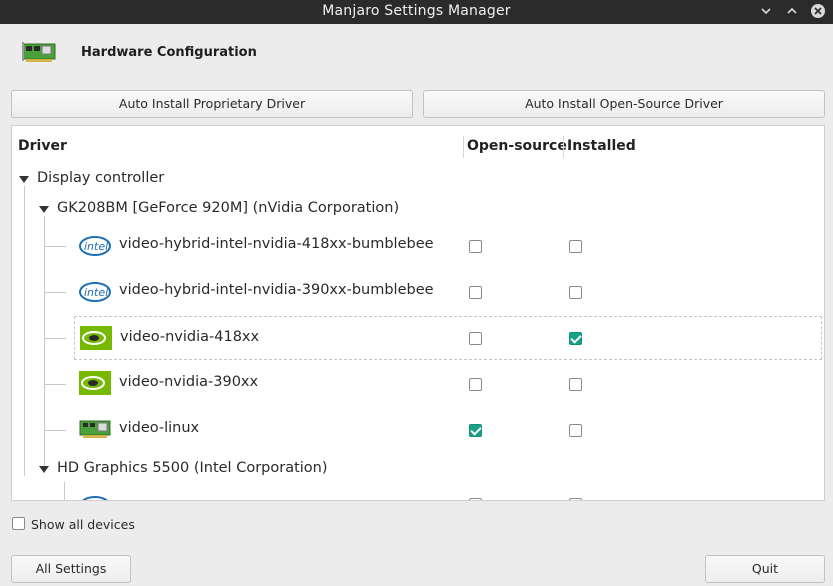 The width and height of the screenshot is (833, 586). Describe the element at coordinates (169, 52) in the screenshot. I see `page-title: Hardware Configuration` at that location.